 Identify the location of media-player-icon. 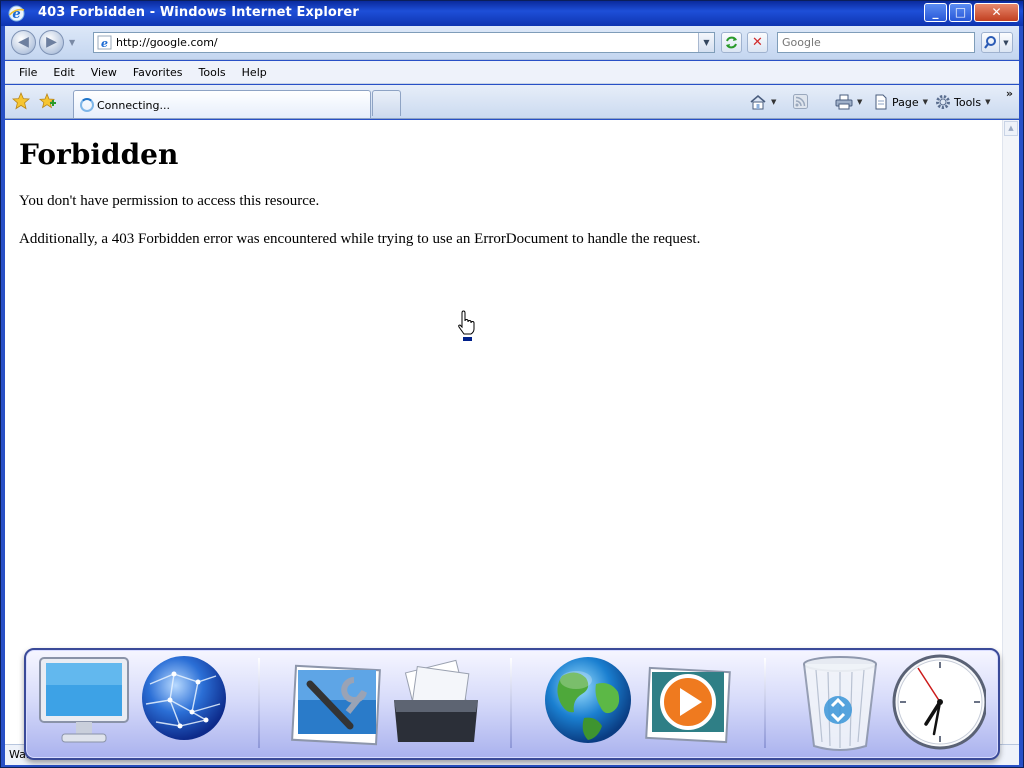
(688, 705).